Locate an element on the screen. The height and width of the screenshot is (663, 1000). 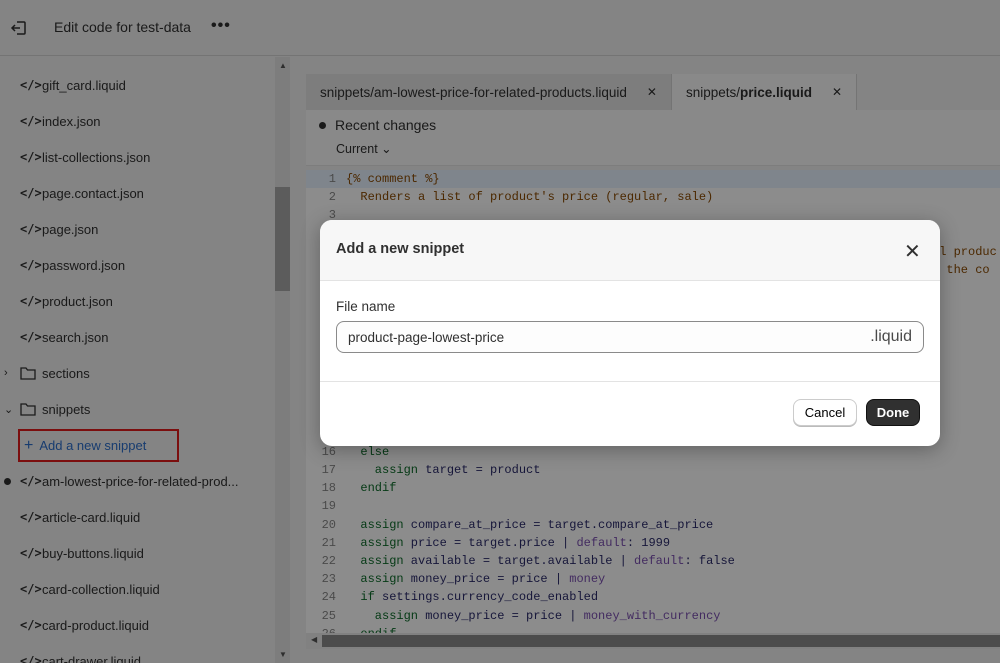
file-suffix: .liquid is located at coordinates (891, 336).